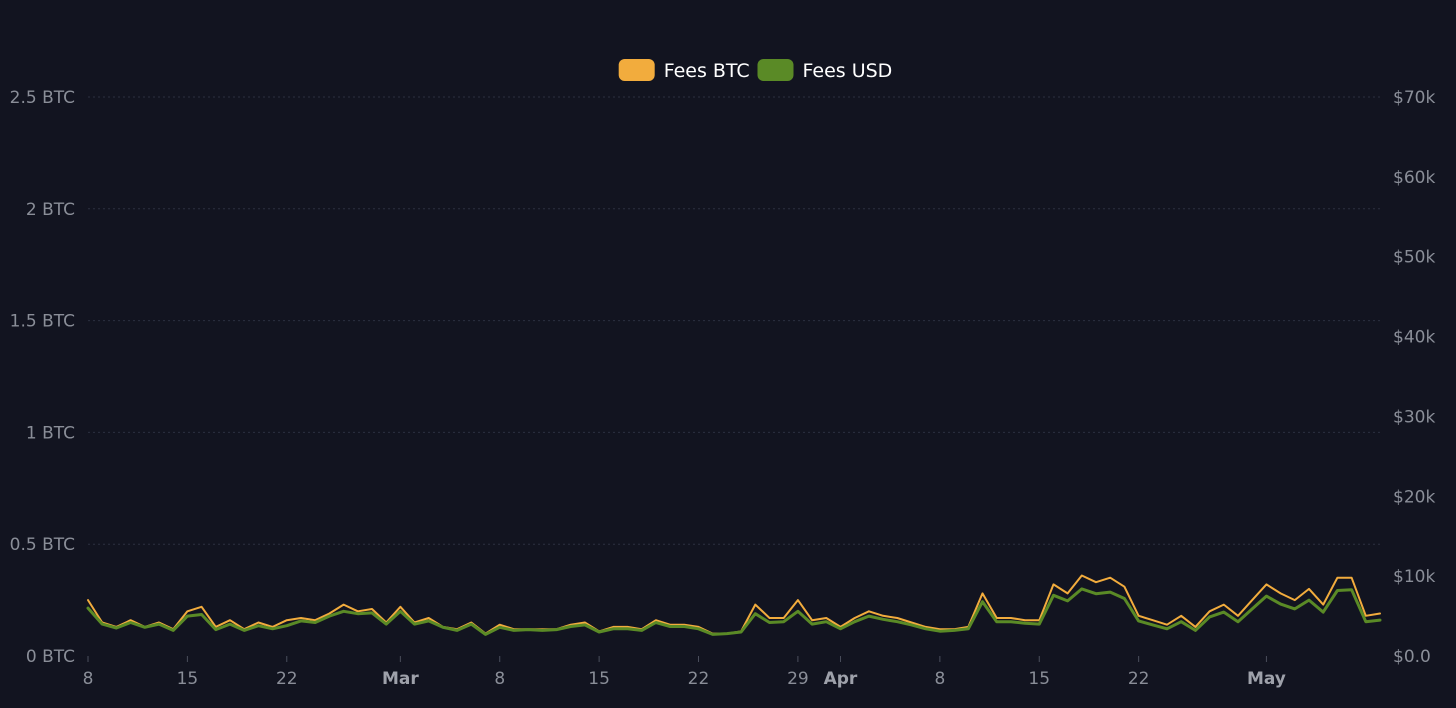 This screenshot has width=1456, height=708. I want to click on y-right-tick-label: $70k, so click(1414, 98).